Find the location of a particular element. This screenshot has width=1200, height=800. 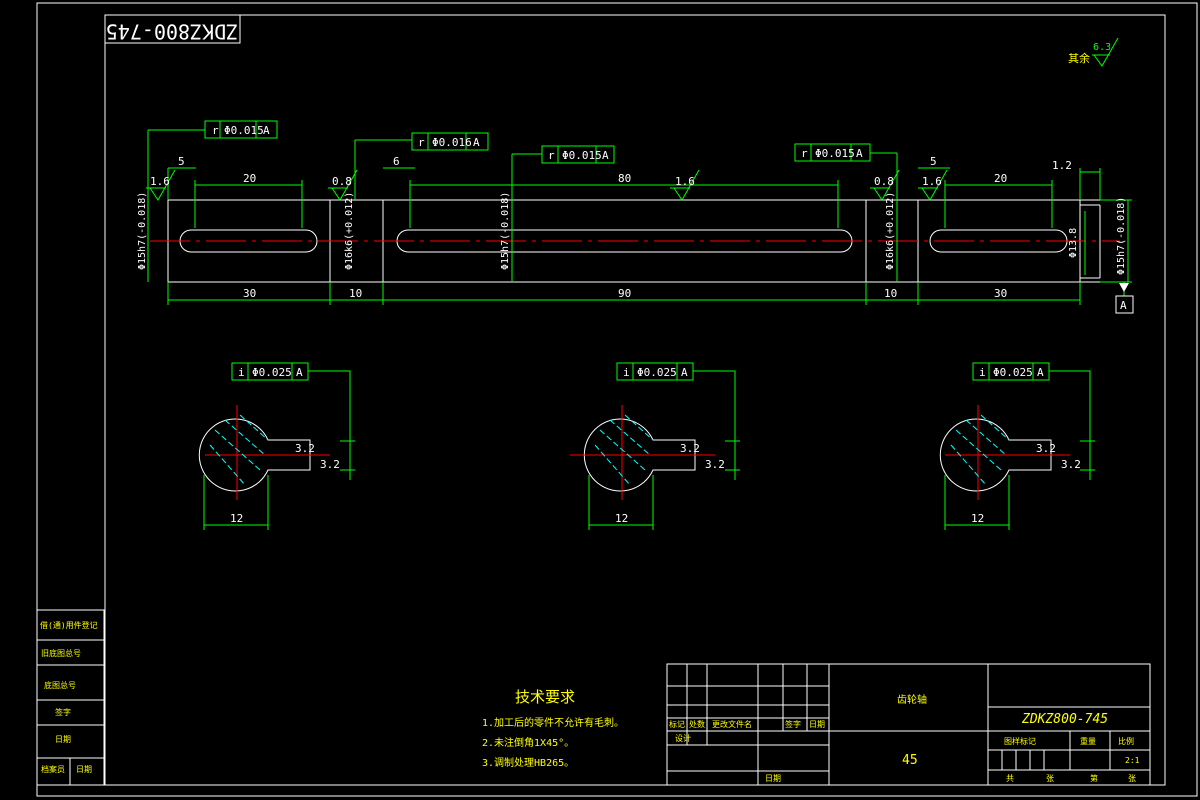

scale: 2:1 is located at coordinates (1132, 760).